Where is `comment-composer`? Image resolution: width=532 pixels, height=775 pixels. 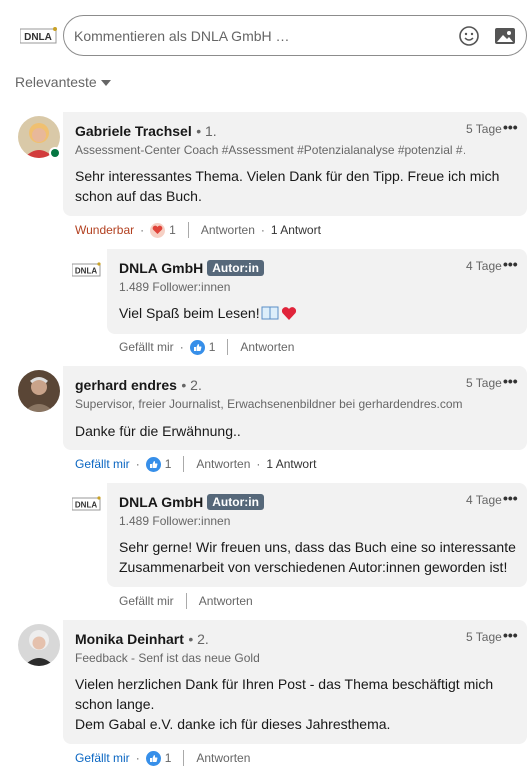 comment-composer is located at coordinates (295, 35).